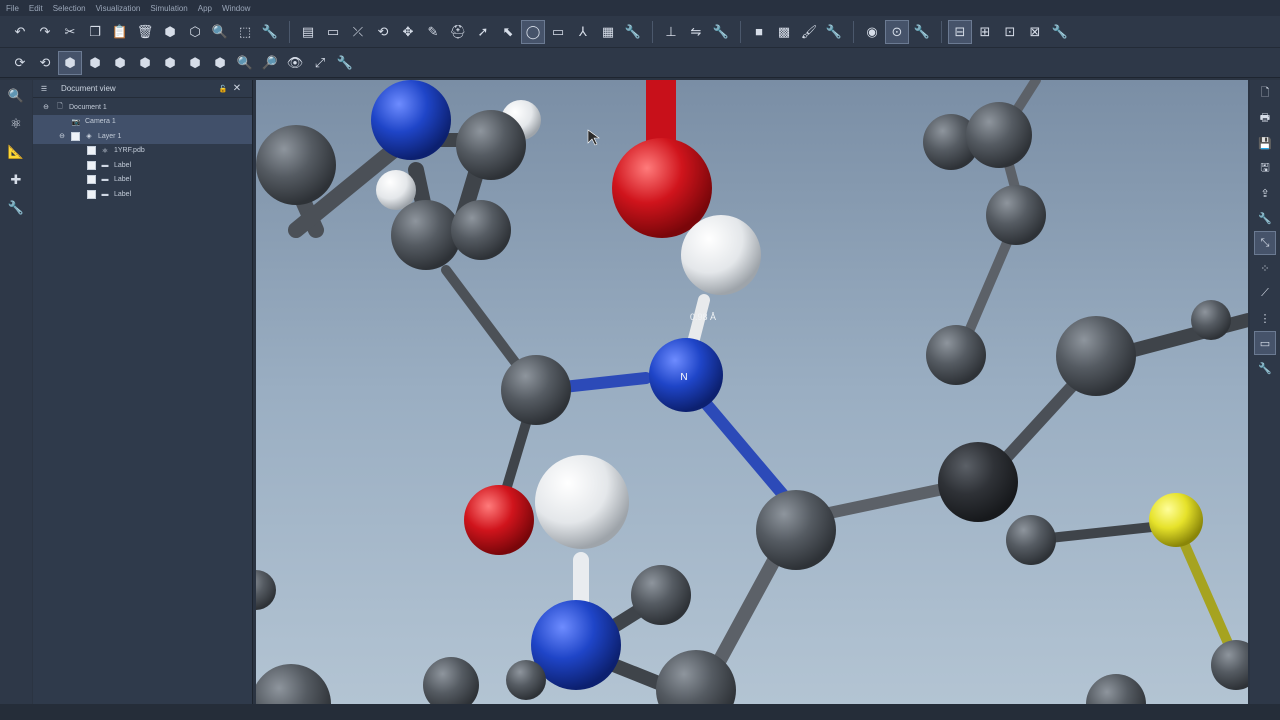 Image resolution: width=1280 pixels, height=720 pixels. Describe the element at coordinates (205, 8) in the screenshot. I see `menu-app: App` at that location.